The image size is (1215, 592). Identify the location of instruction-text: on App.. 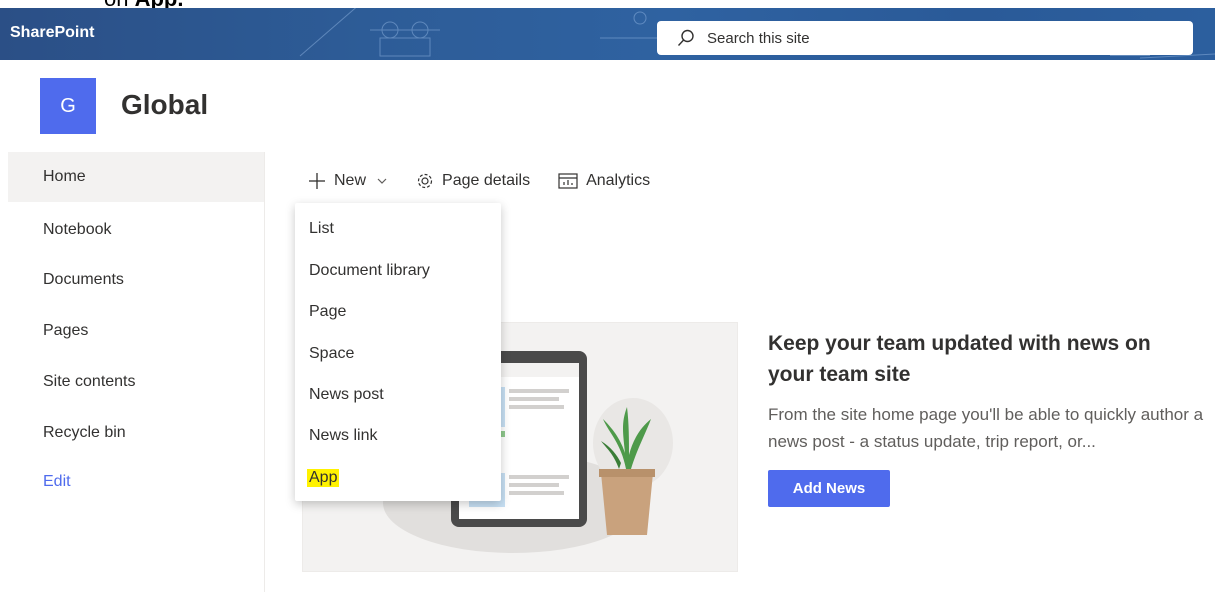
(143, 4).